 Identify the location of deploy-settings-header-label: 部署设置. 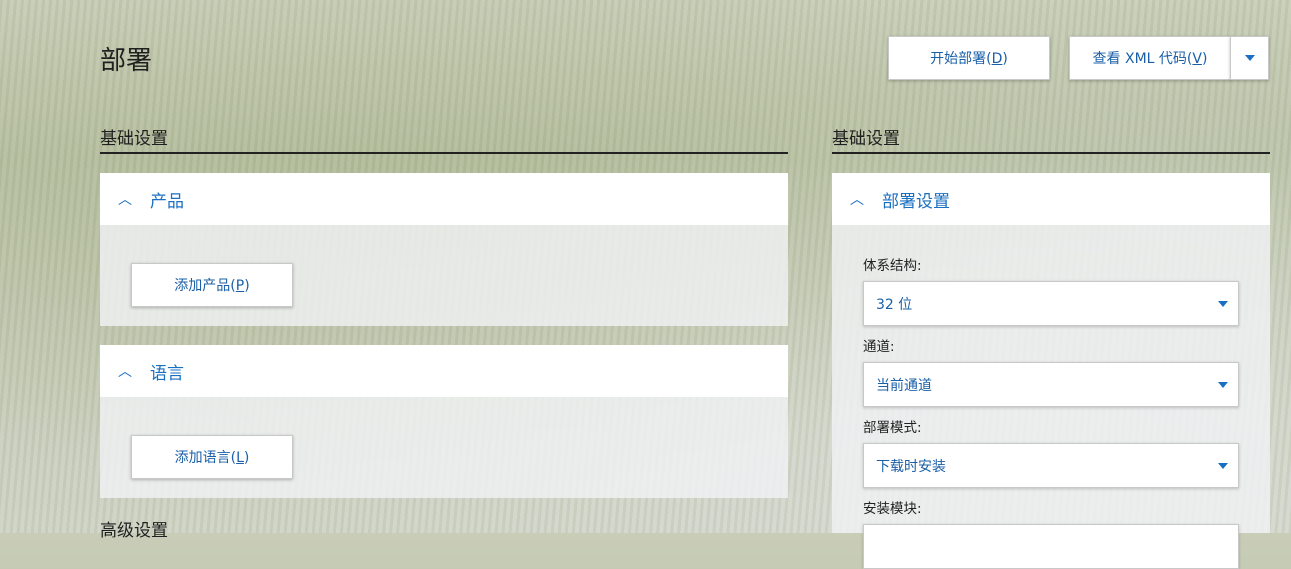
(916, 201).